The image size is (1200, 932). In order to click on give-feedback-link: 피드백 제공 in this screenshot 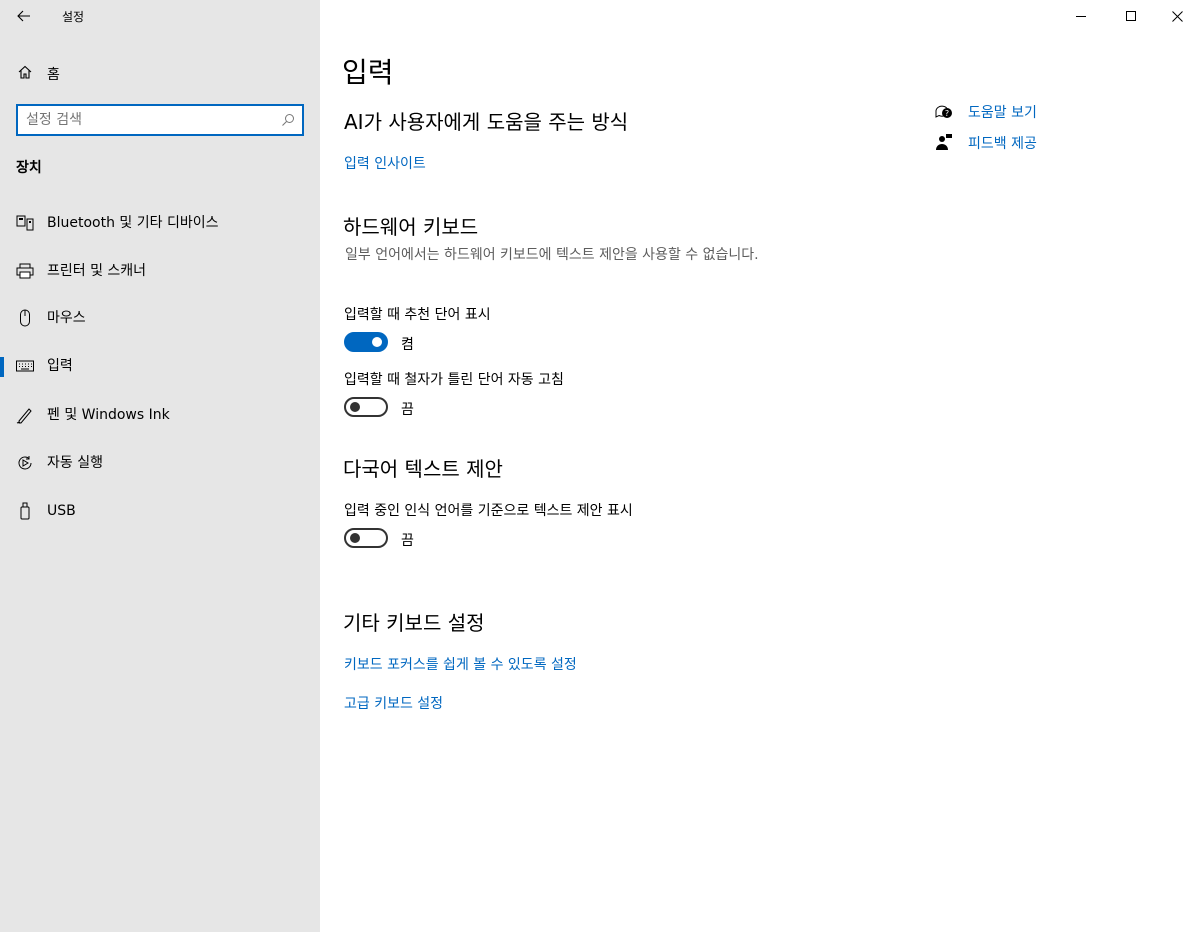, I will do `click(1002, 143)`.